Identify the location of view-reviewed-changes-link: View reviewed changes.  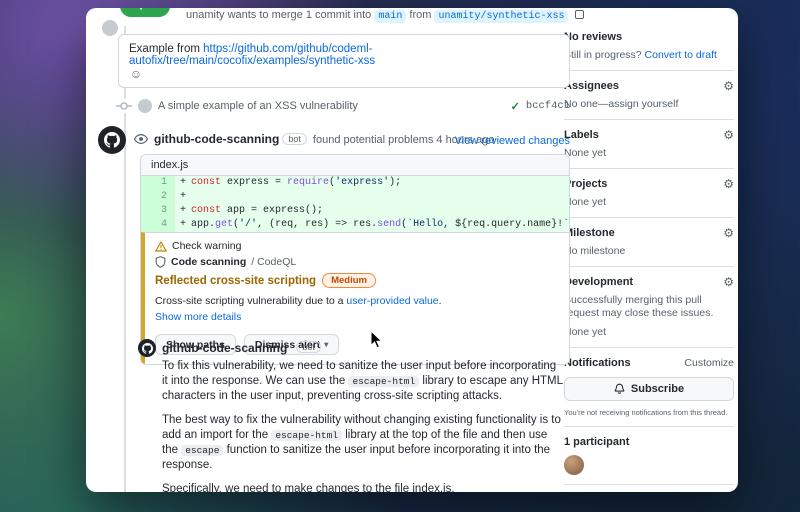
(512, 141).